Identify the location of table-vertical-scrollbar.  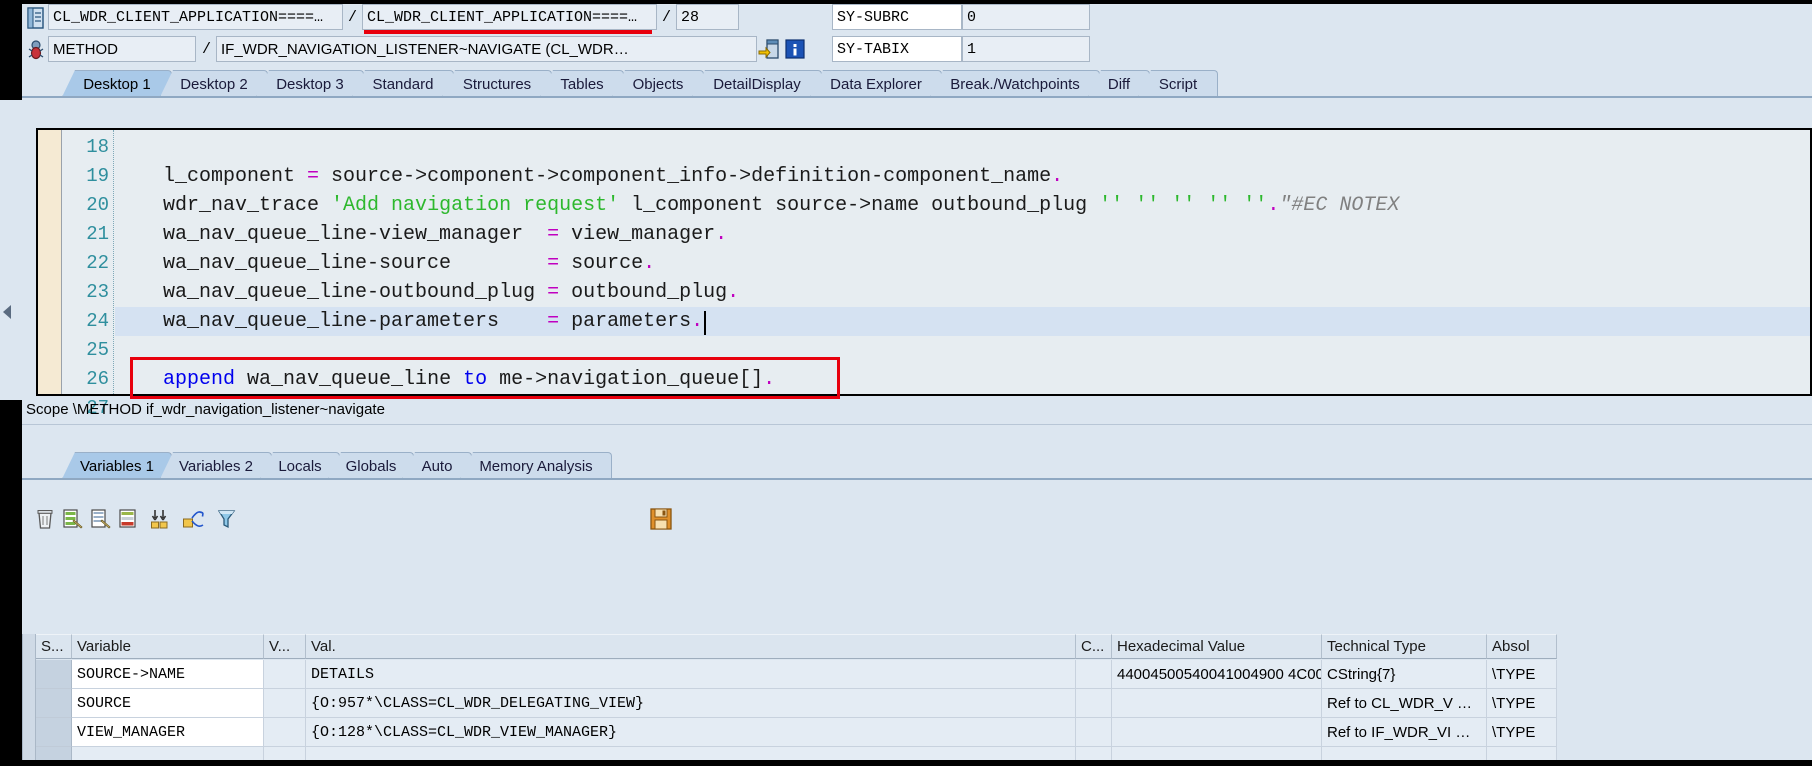
(29, 699).